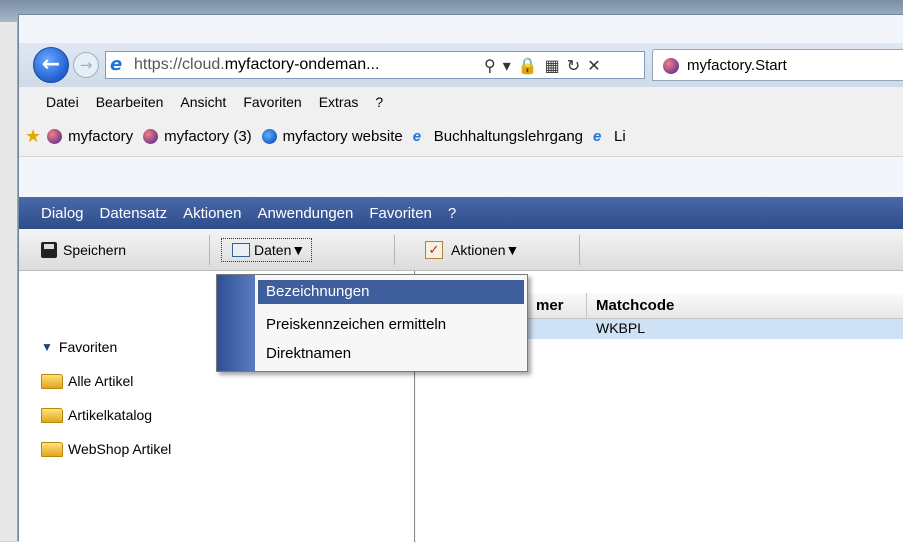  I want to click on cell-matchcode: WKBPL, so click(621, 328).